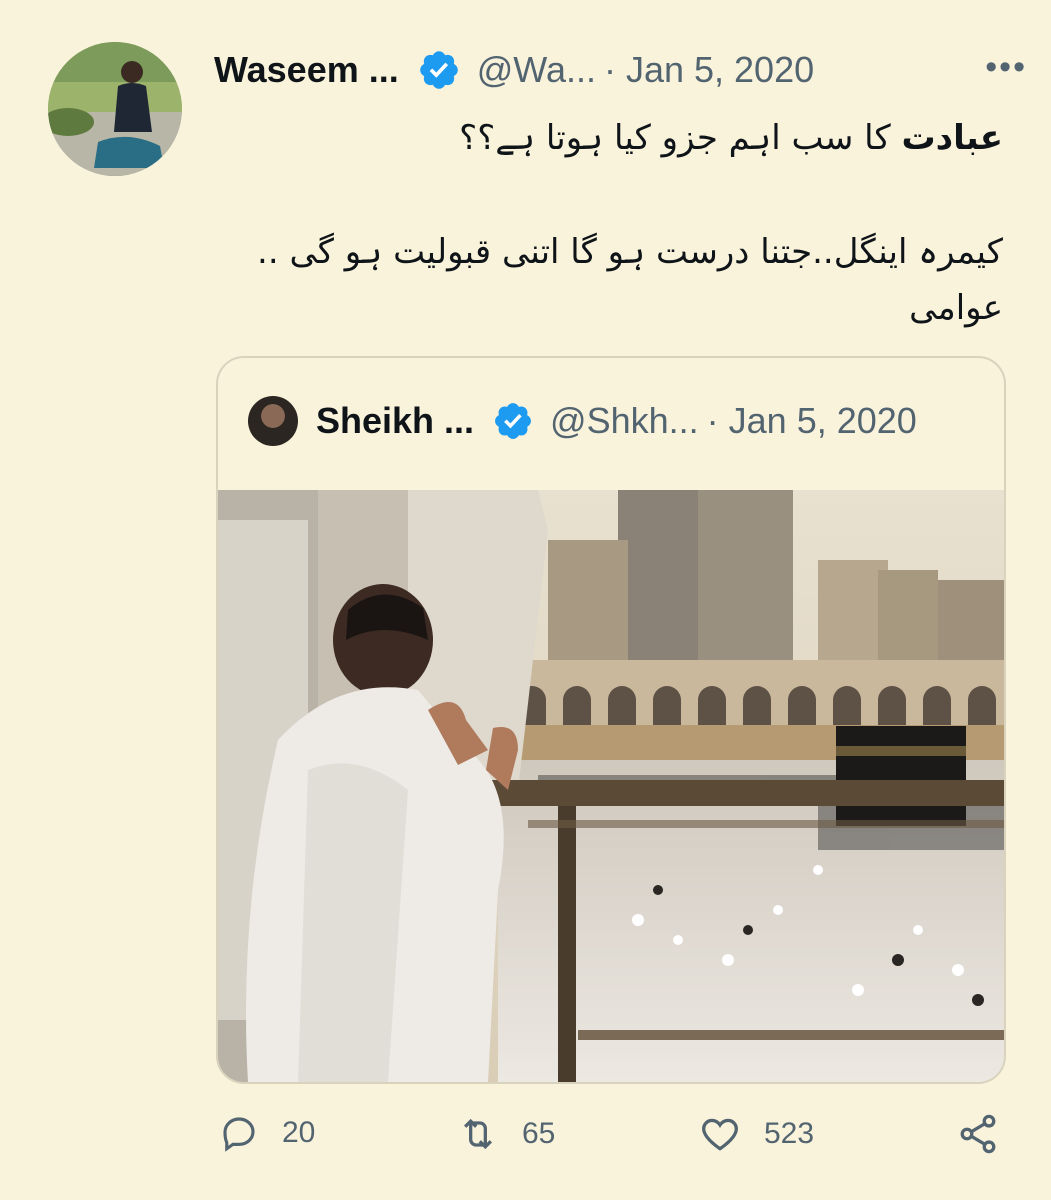 Image resolution: width=1051 pixels, height=1200 pixels. Describe the element at coordinates (952, 138) in the screenshot. I see `tweet-bold-word: عبادت` at that location.